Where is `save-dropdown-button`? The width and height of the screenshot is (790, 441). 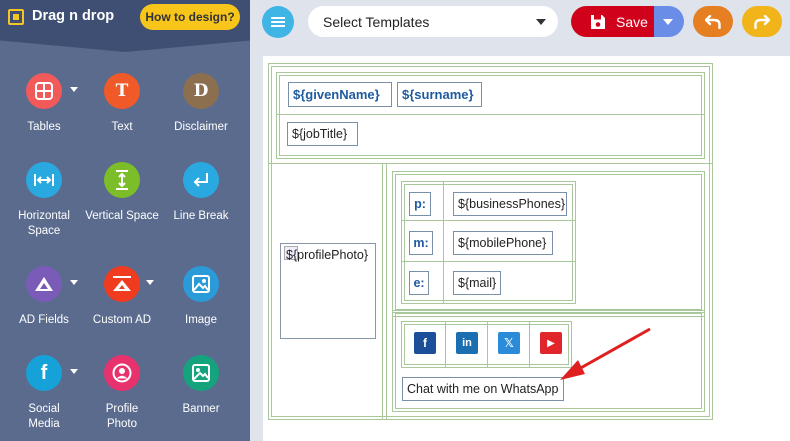
save-dropdown-button is located at coordinates (669, 21).